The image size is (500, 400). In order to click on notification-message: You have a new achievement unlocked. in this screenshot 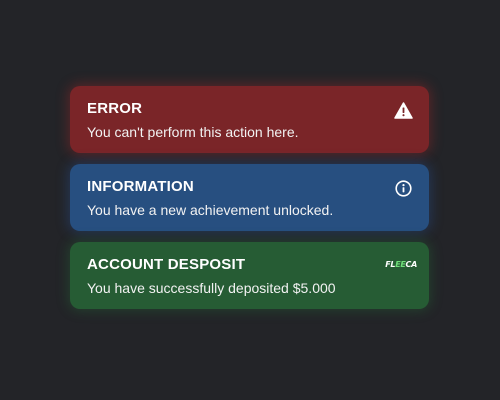, I will do `click(210, 210)`.